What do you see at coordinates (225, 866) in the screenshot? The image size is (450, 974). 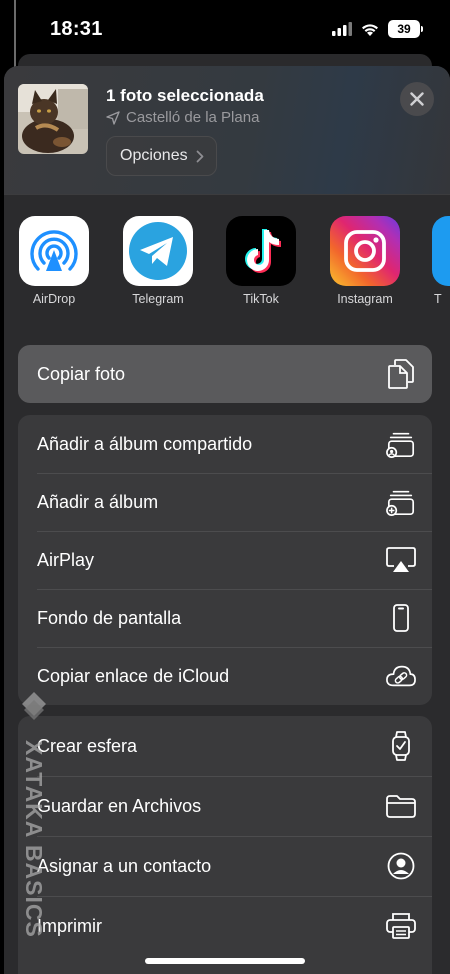 I see `assign-to-contact-row: Asignar a un contacto` at bounding box center [225, 866].